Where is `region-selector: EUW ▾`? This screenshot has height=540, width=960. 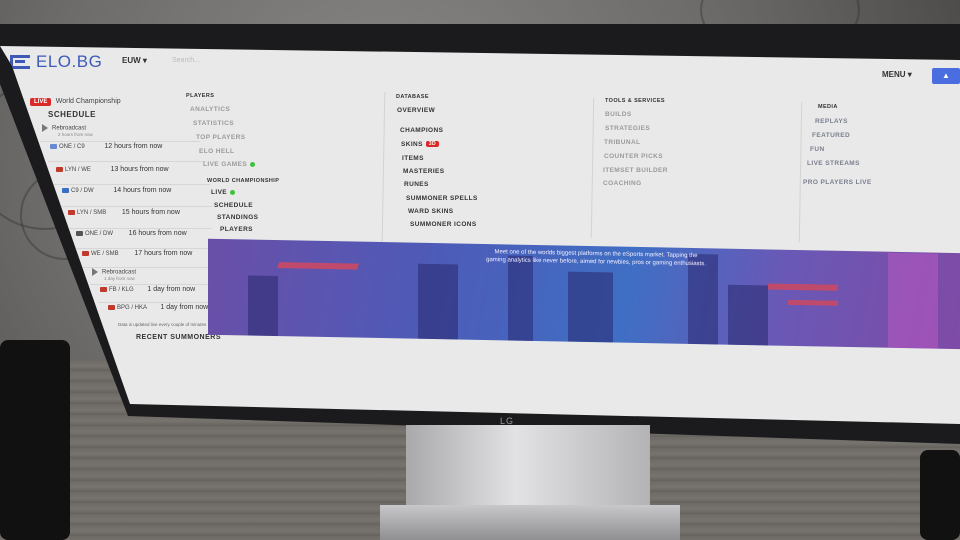
region-selector: EUW ▾ is located at coordinates (134, 60).